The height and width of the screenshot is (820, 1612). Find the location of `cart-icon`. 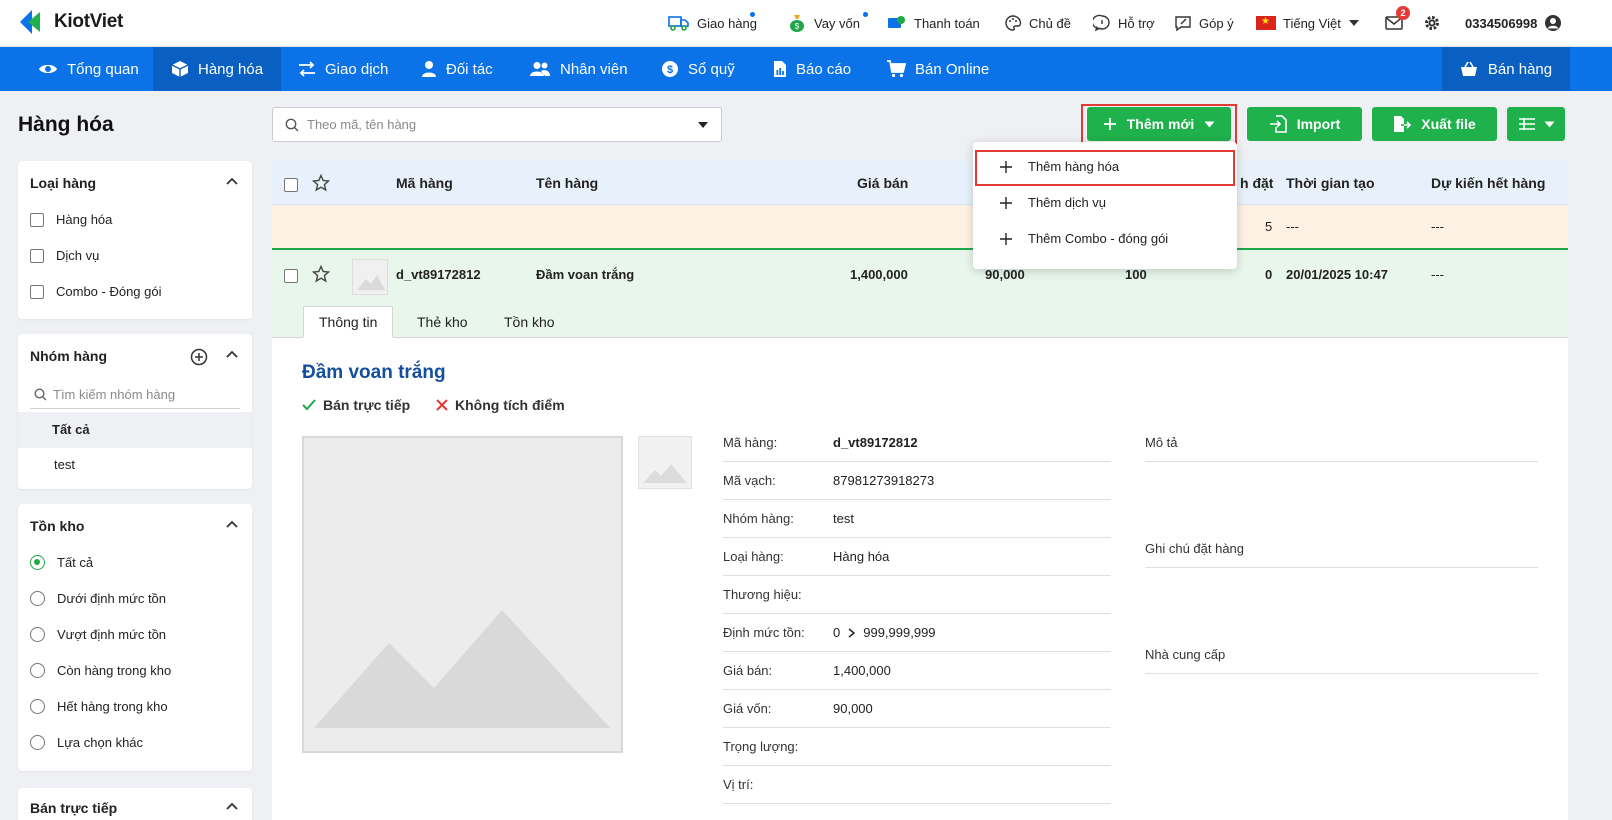

cart-icon is located at coordinates (896, 69).